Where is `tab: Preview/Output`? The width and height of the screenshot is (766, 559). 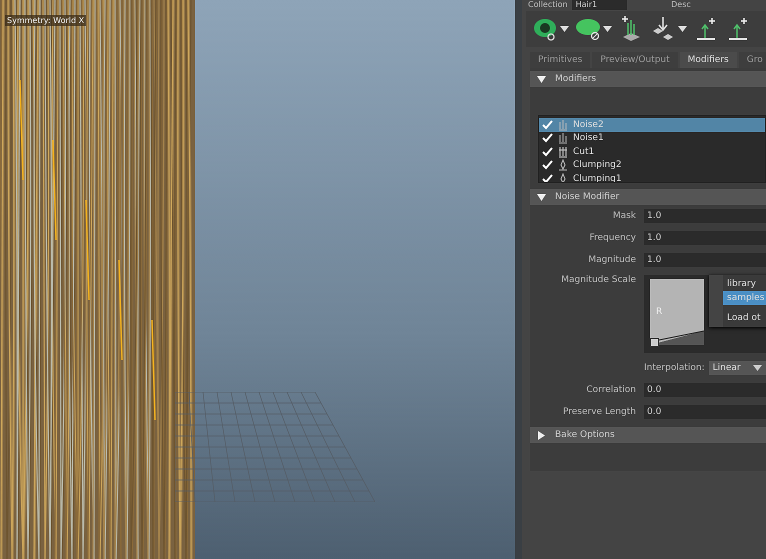
tab: Preview/Output is located at coordinates (635, 60).